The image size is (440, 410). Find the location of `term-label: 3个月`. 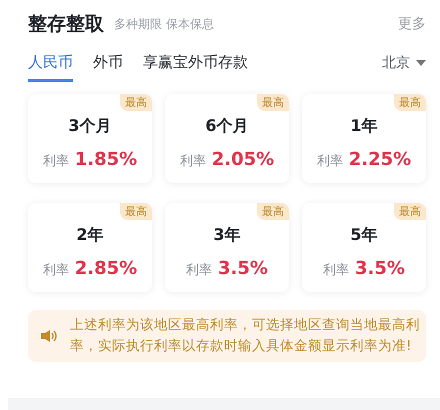

term-label: 3个月 is located at coordinates (90, 126).